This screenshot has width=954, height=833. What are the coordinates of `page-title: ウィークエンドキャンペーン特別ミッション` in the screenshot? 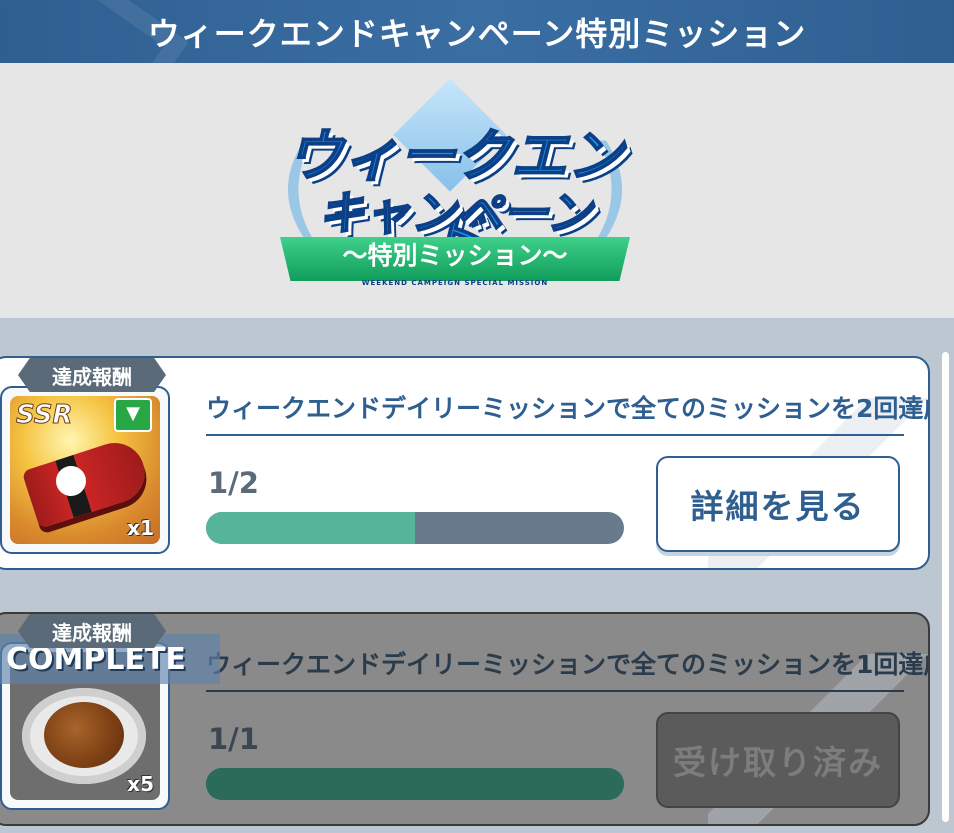 It's located at (477, 33).